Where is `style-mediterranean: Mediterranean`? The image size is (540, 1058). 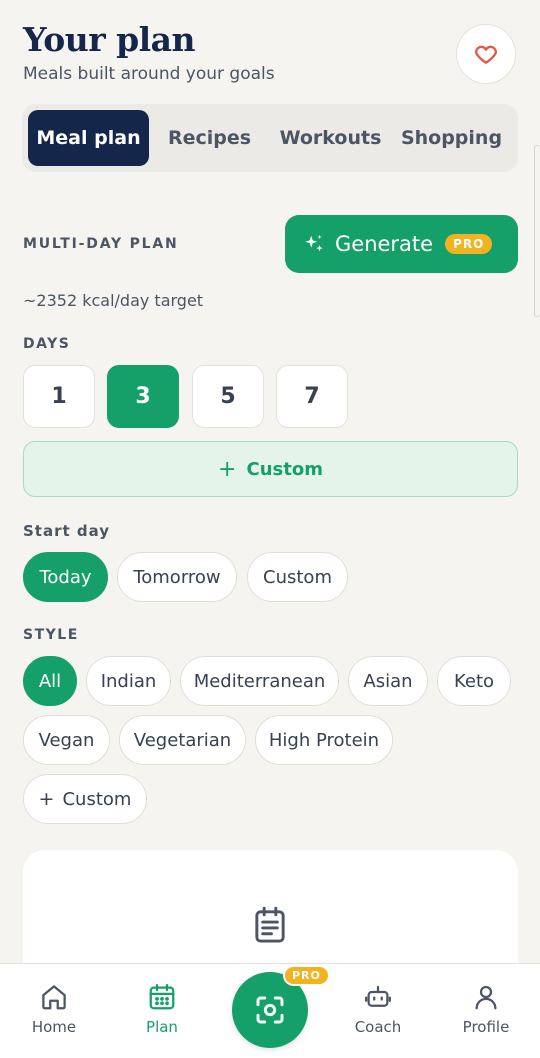
style-mediterranean: Mediterranean is located at coordinates (259, 681).